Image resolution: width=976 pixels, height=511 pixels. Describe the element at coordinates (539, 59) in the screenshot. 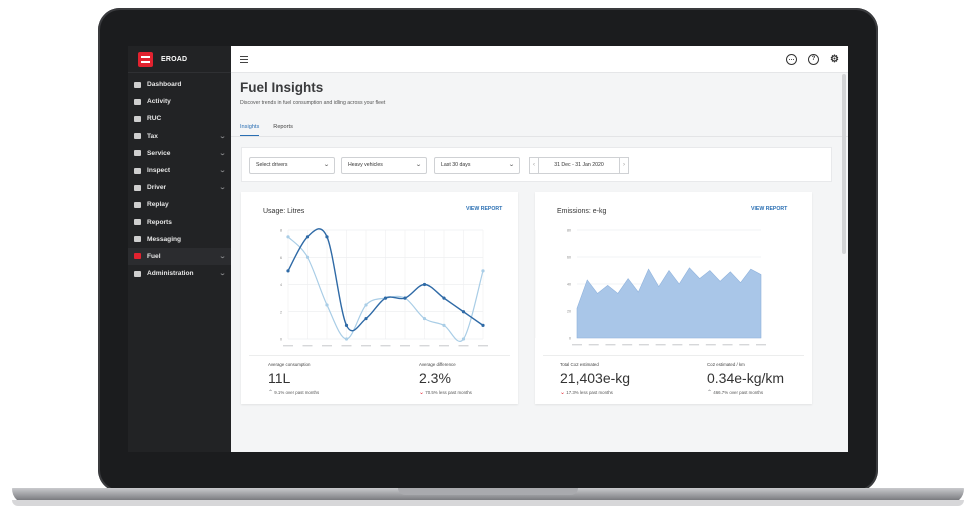

I see `top-bar: … ? ⚙` at that location.